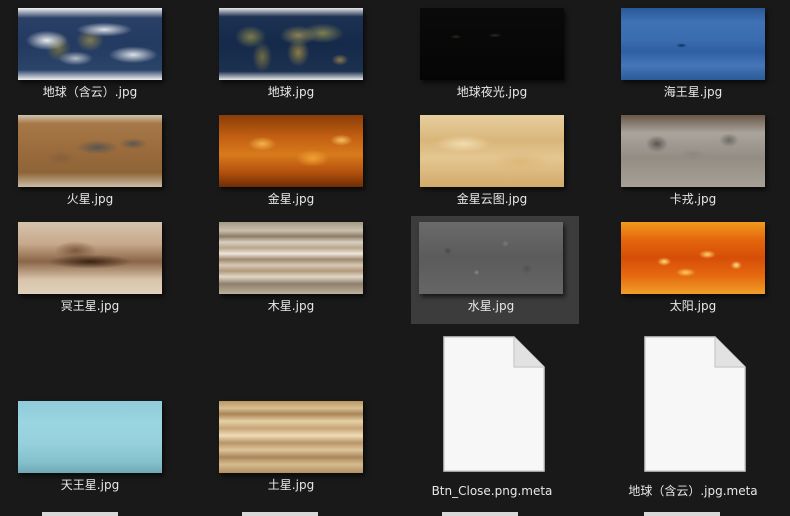 The height and width of the screenshot is (516, 790). I want to click on file-item: Btn_Close.png.meta, so click(496, 419).